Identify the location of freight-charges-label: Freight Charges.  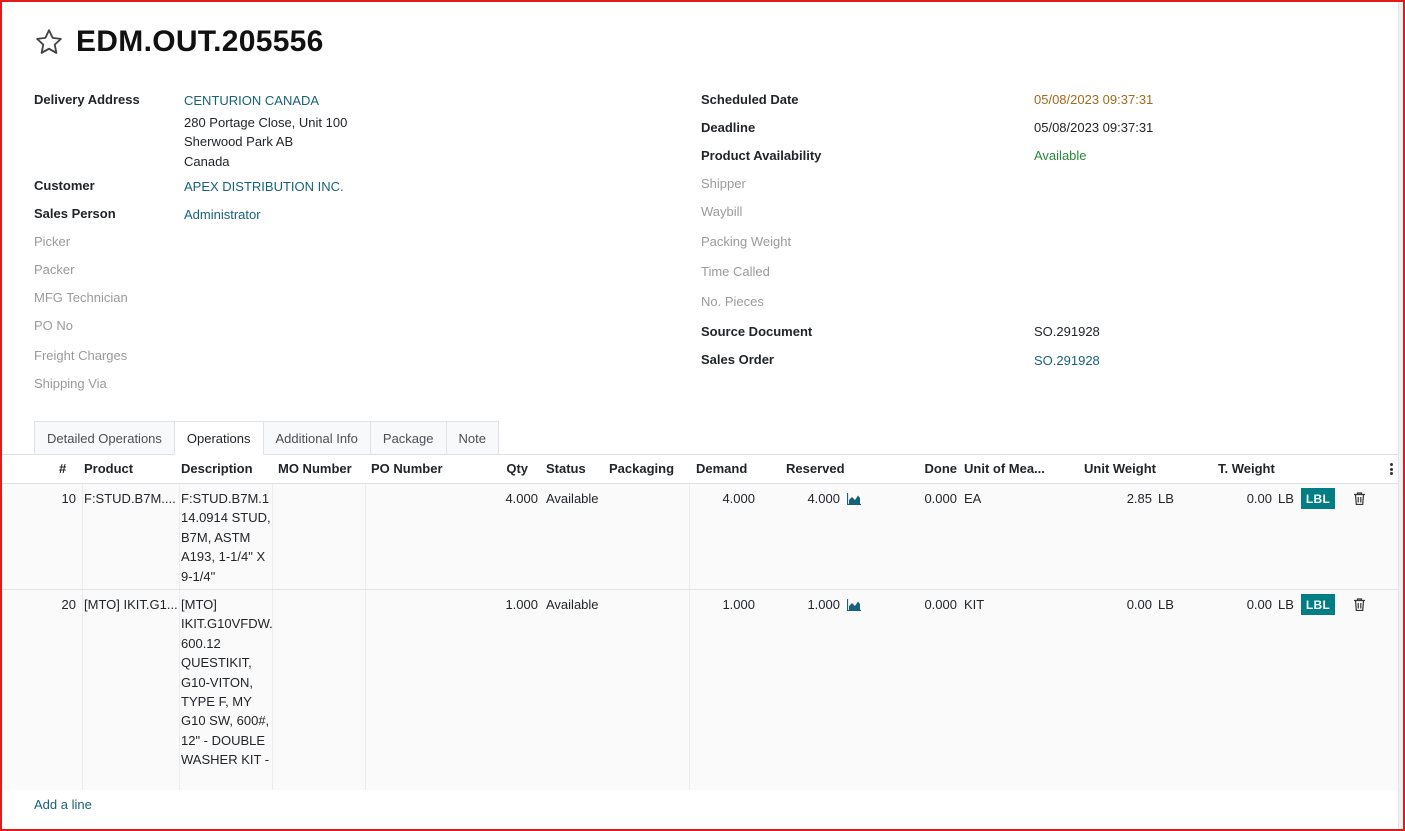
(81, 355).